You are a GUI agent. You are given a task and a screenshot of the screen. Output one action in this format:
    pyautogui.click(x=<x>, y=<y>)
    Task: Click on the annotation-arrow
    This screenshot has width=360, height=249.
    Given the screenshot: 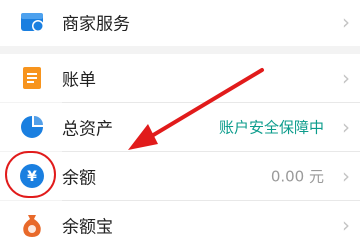 What is the action you would take?
    pyautogui.click(x=196, y=109)
    